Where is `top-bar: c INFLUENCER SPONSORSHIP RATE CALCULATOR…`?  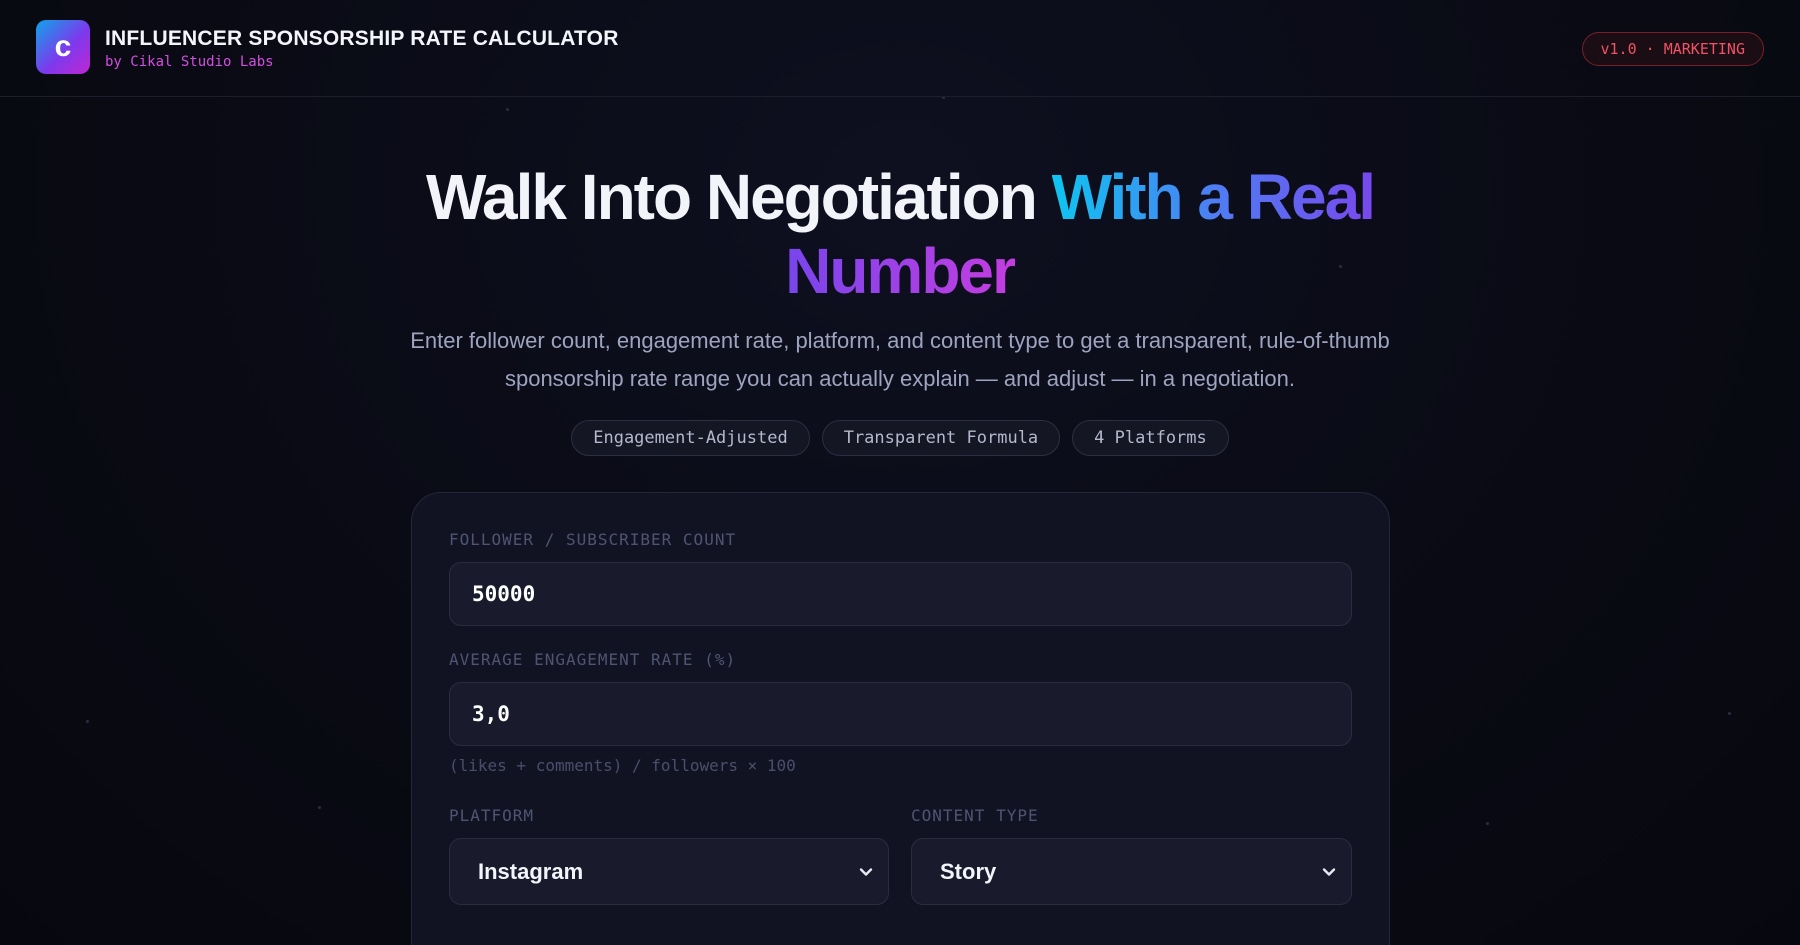 top-bar: c INFLUENCER SPONSORSHIP RATE CALCULATOR… is located at coordinates (900, 48).